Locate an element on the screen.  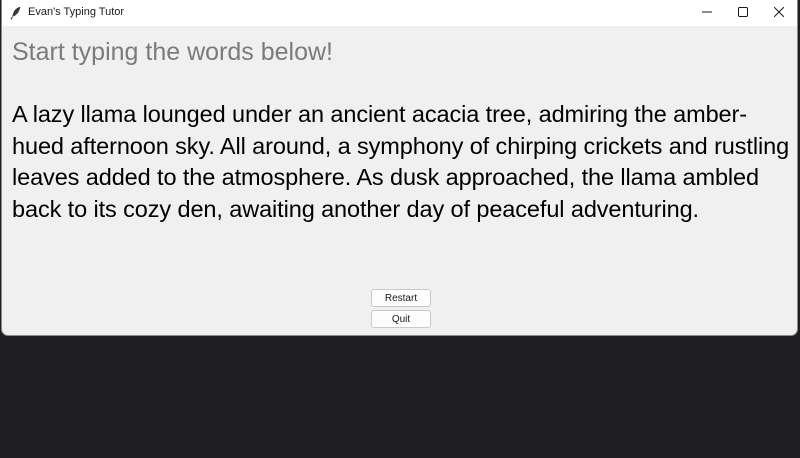
close-button is located at coordinates (778, 13).